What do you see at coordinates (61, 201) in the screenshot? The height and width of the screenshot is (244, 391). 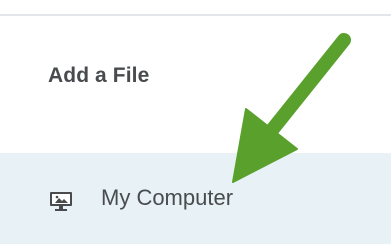 I see `desktop-computer-icon` at bounding box center [61, 201].